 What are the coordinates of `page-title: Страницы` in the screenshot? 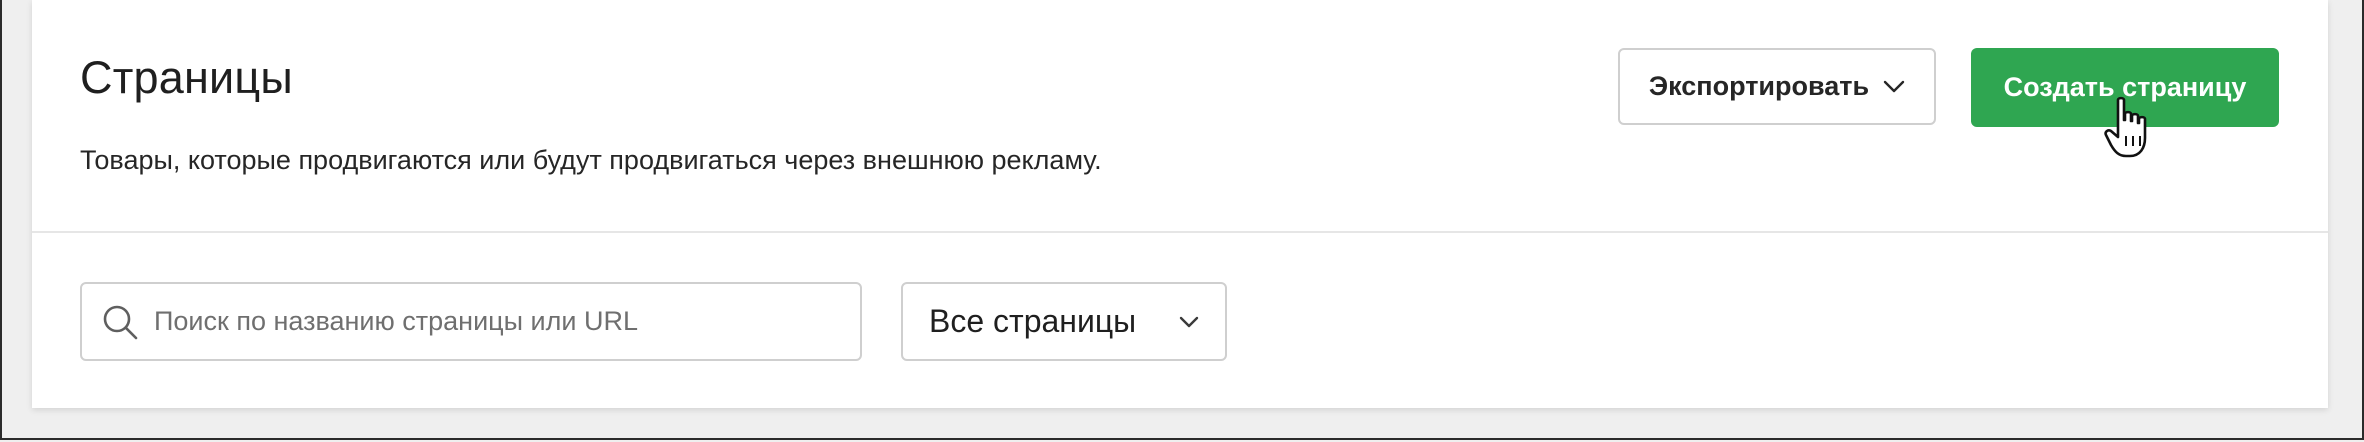 It's located at (186, 77).